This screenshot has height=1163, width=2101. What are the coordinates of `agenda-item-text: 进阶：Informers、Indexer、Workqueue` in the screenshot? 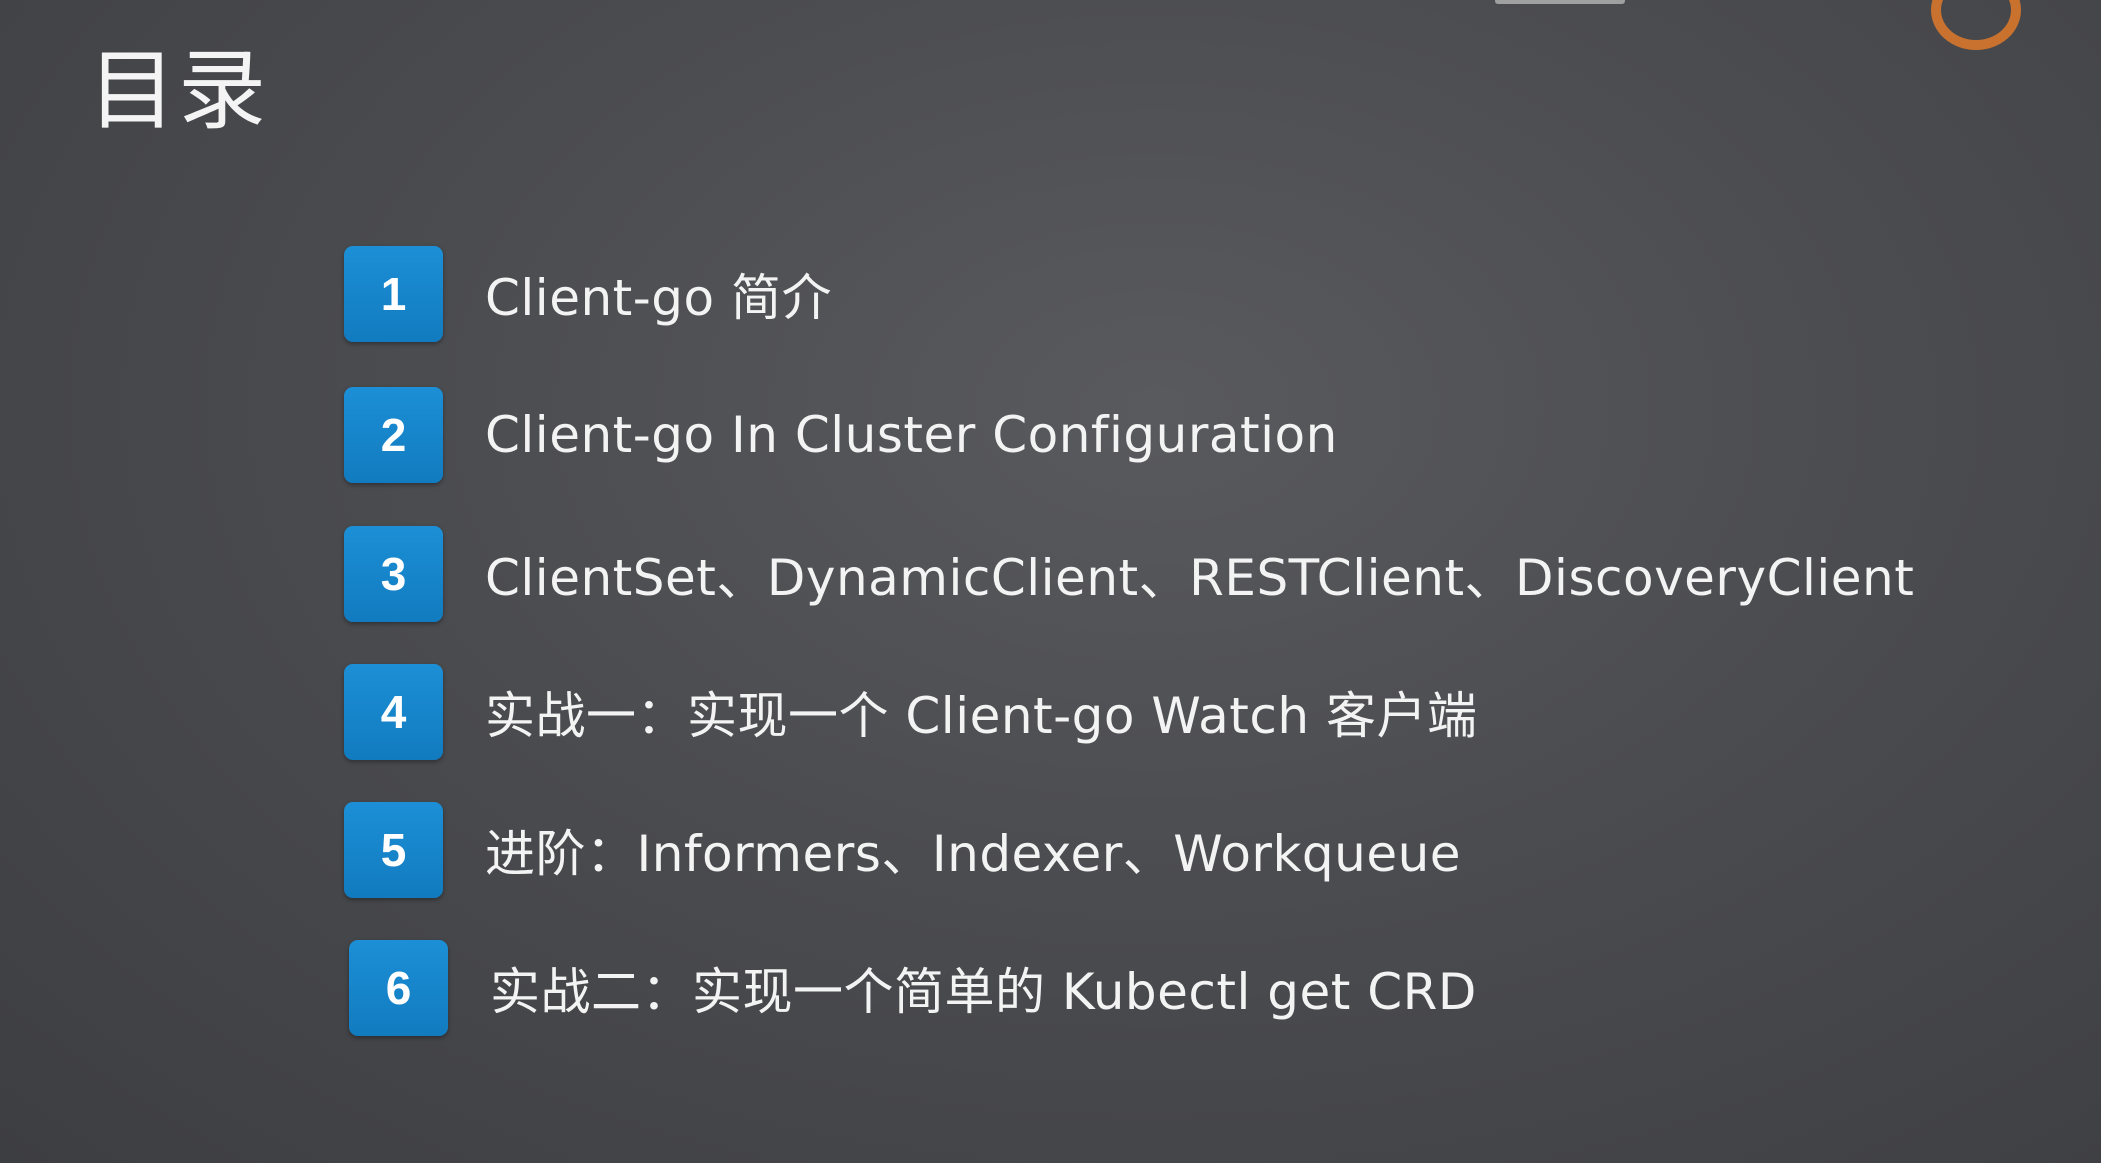 It's located at (973, 854).